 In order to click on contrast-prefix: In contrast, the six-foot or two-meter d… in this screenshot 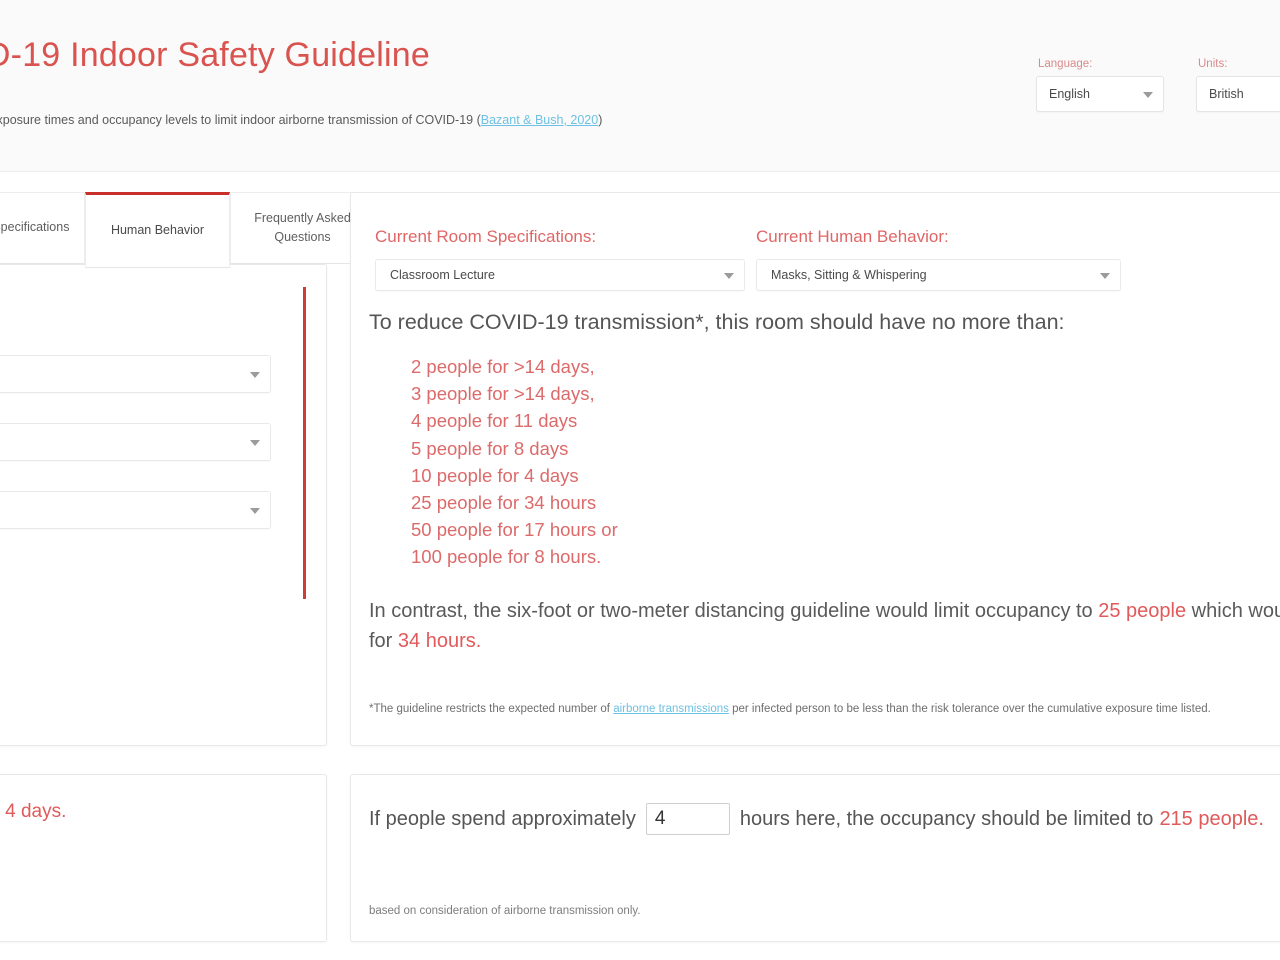, I will do `click(734, 611)`.